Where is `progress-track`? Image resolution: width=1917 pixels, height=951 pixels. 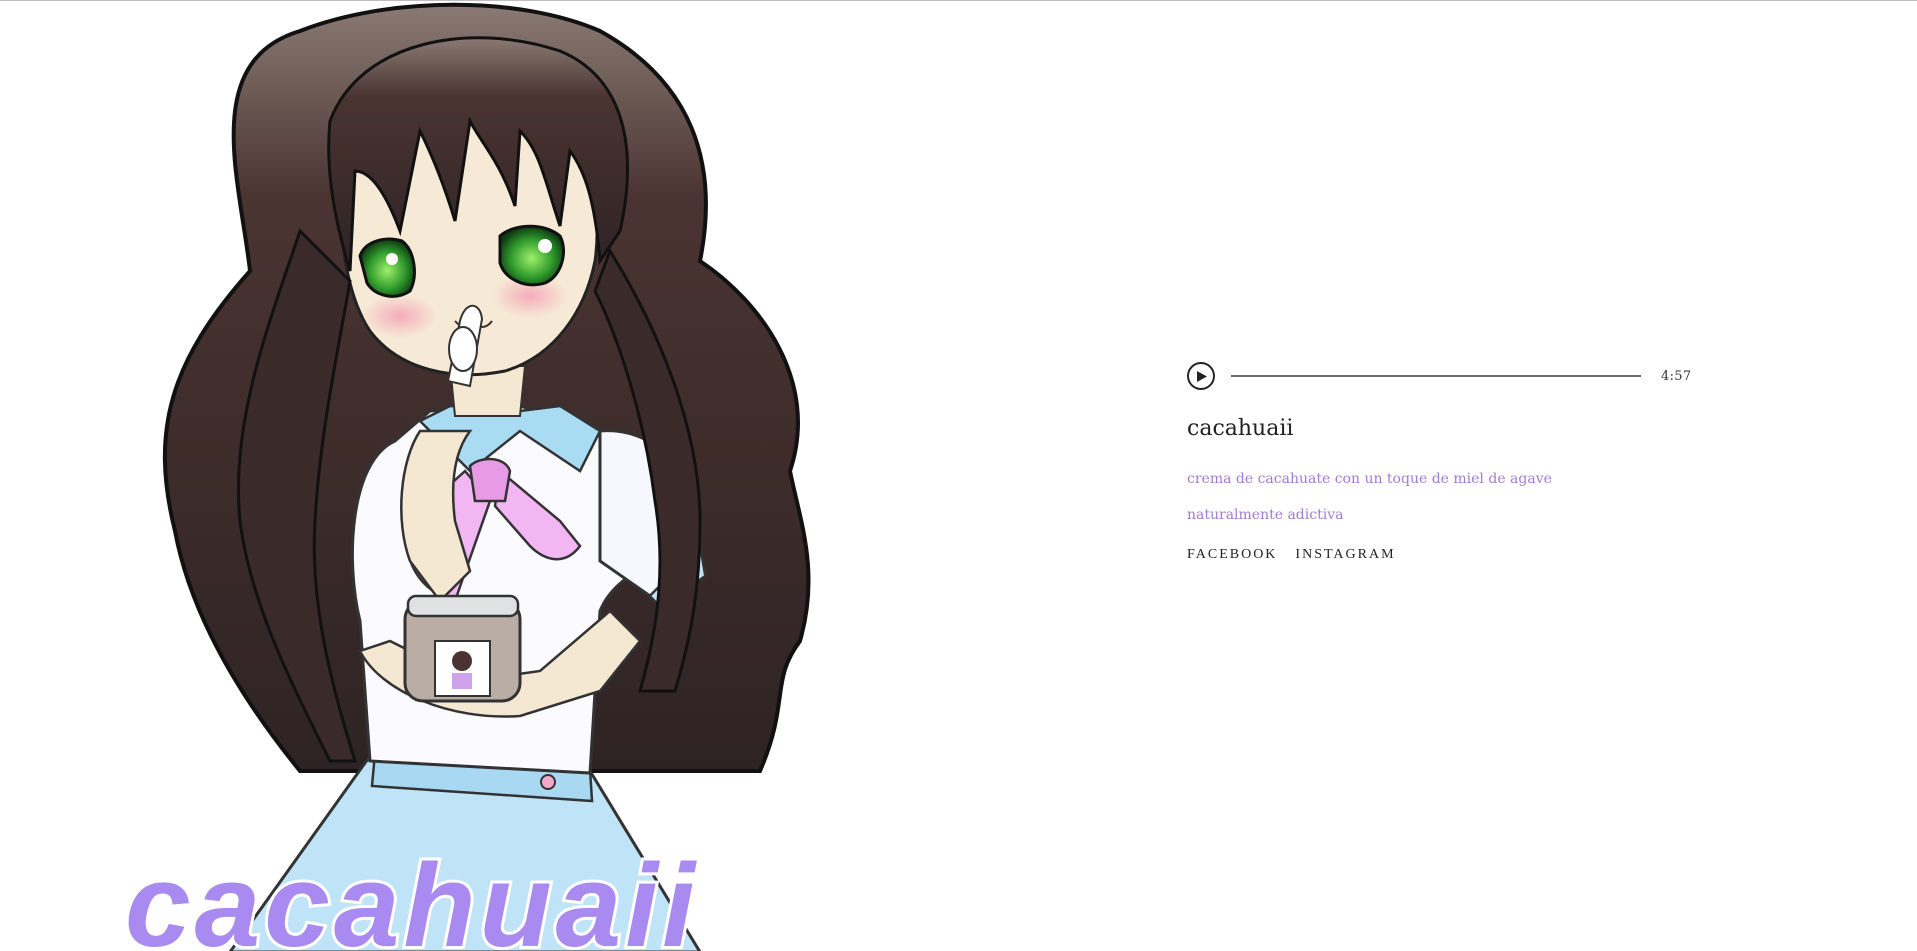
progress-track is located at coordinates (1436, 376).